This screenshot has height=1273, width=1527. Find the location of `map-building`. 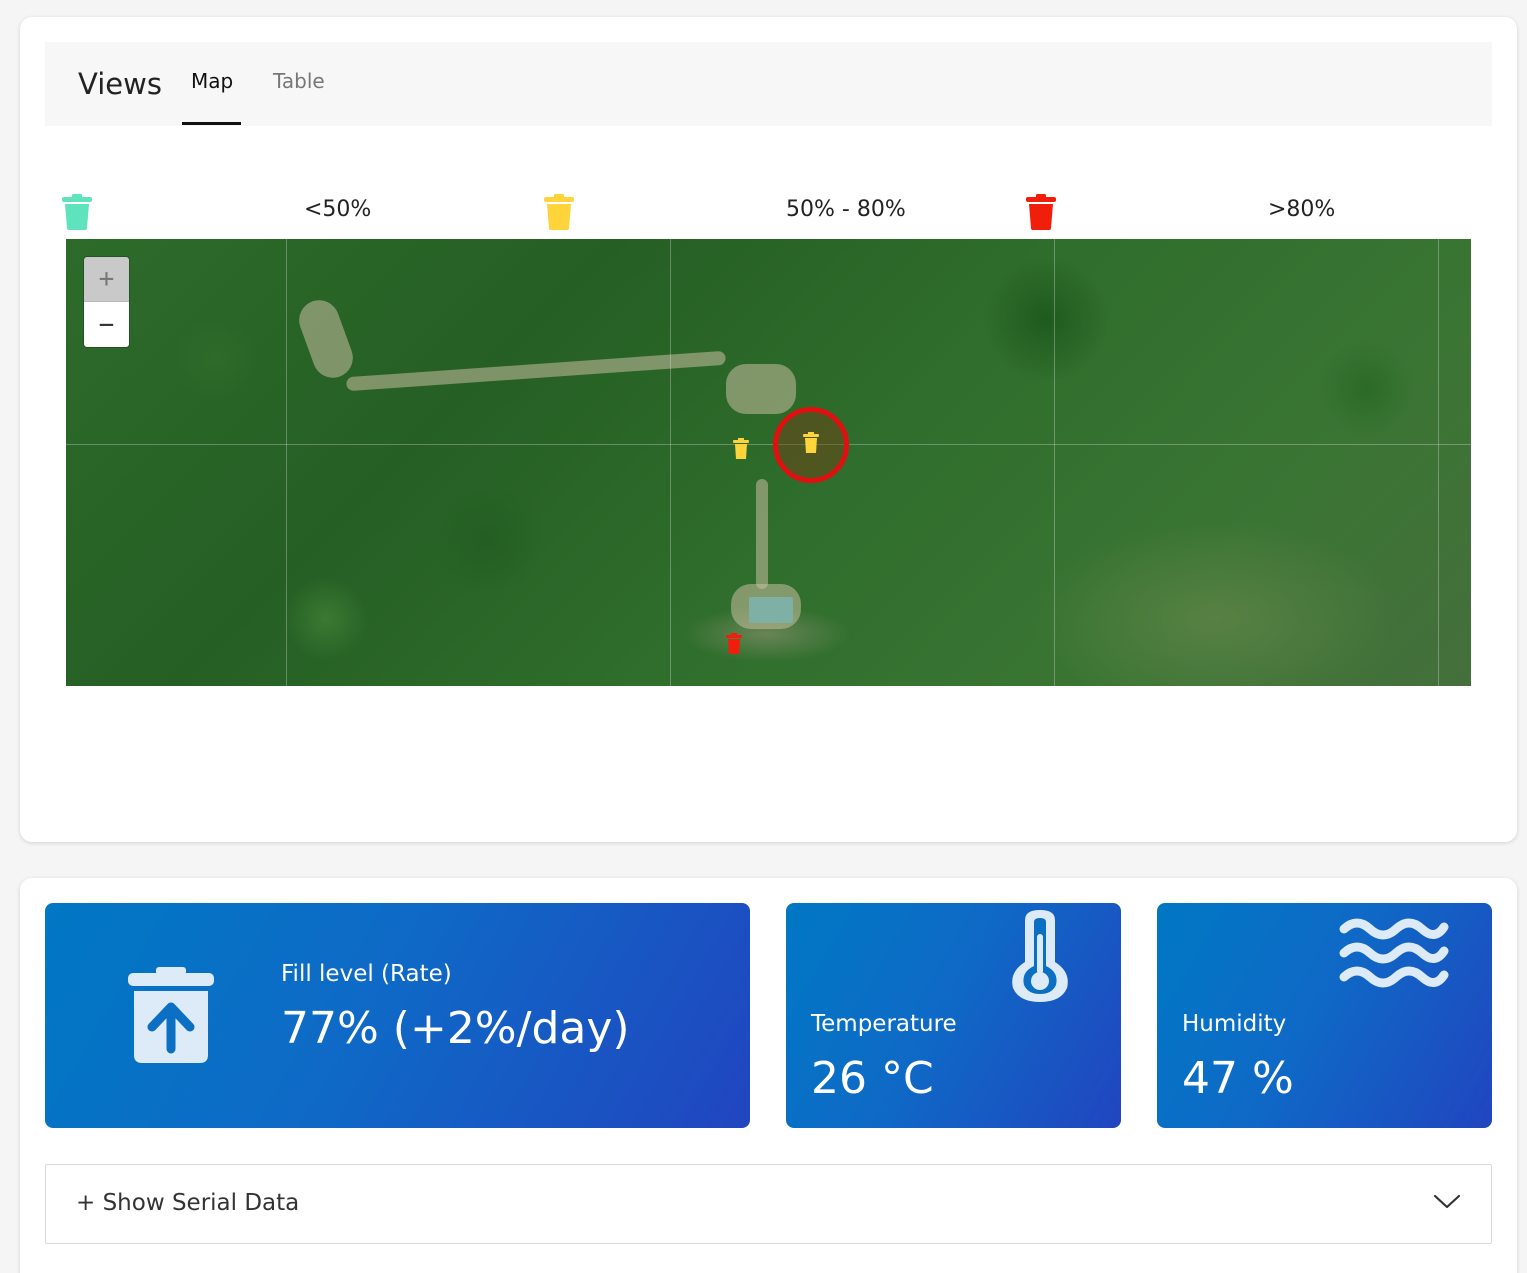

map-building is located at coordinates (771, 610).